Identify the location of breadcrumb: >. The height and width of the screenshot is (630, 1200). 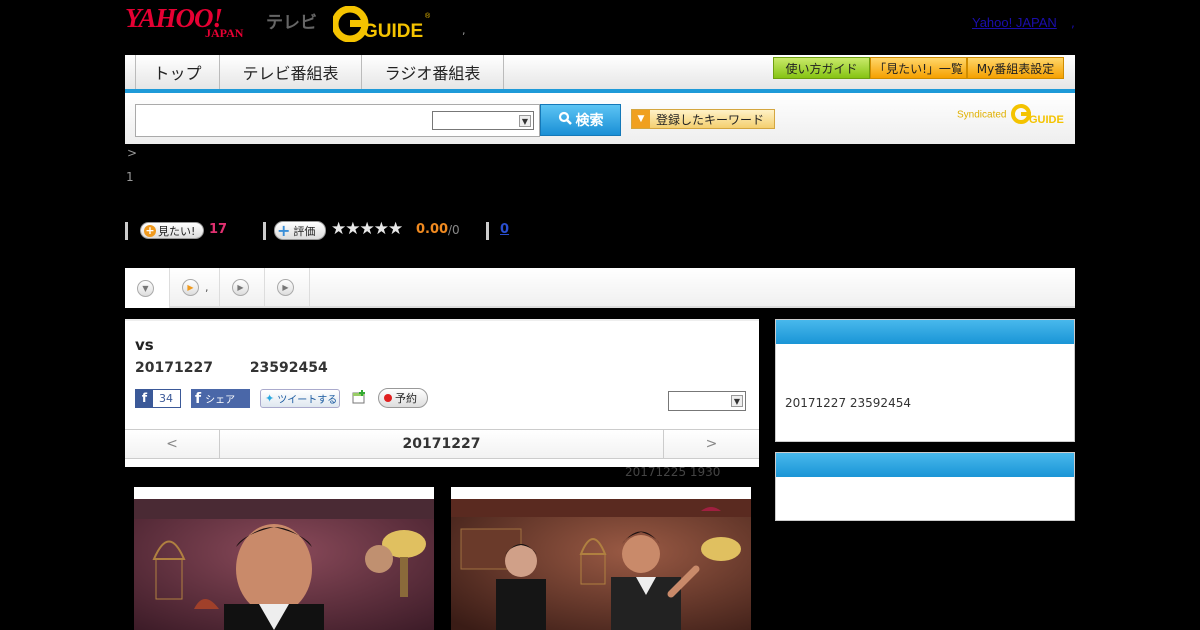
(132, 153).